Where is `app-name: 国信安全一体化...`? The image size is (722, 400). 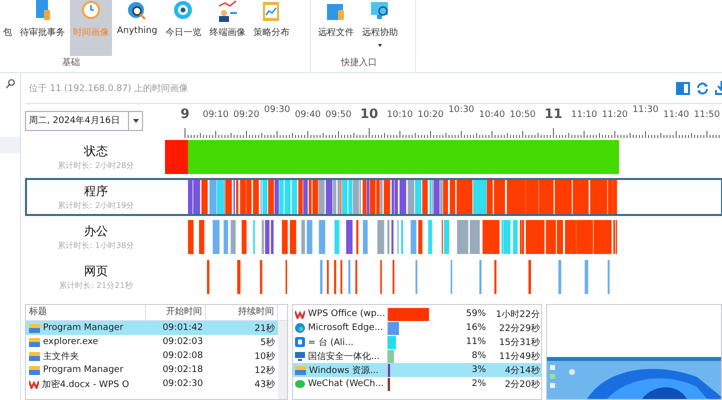
app-name: 国信安全一体化... is located at coordinates (344, 356).